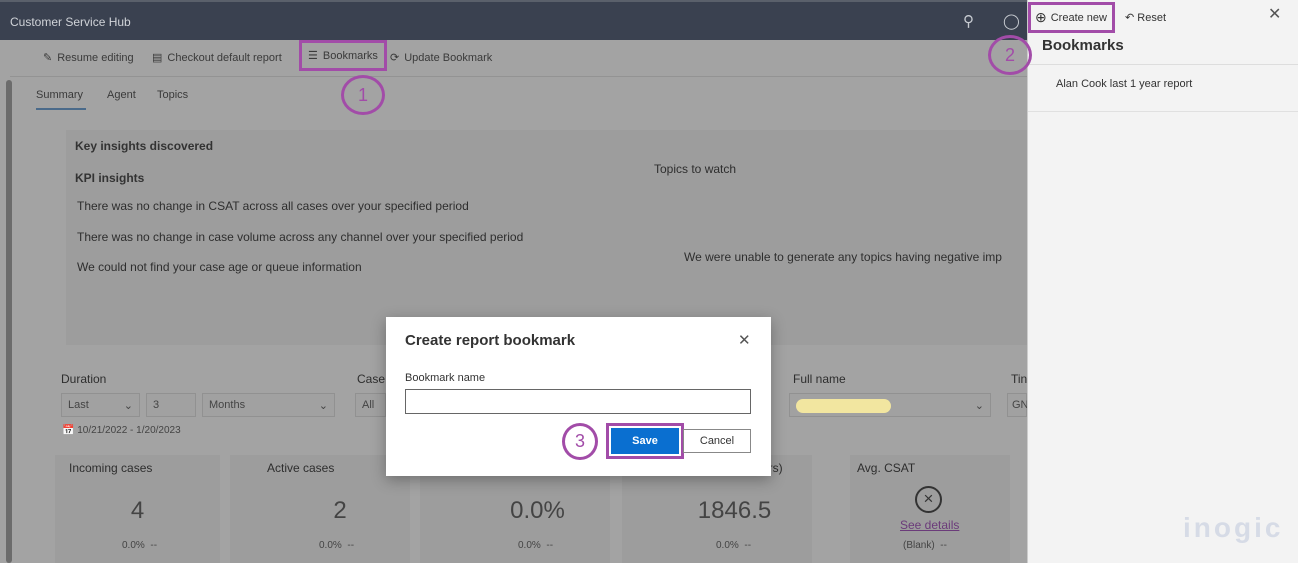 The image size is (1298, 563). I want to click on metric-value: 0.0%, so click(537, 510).